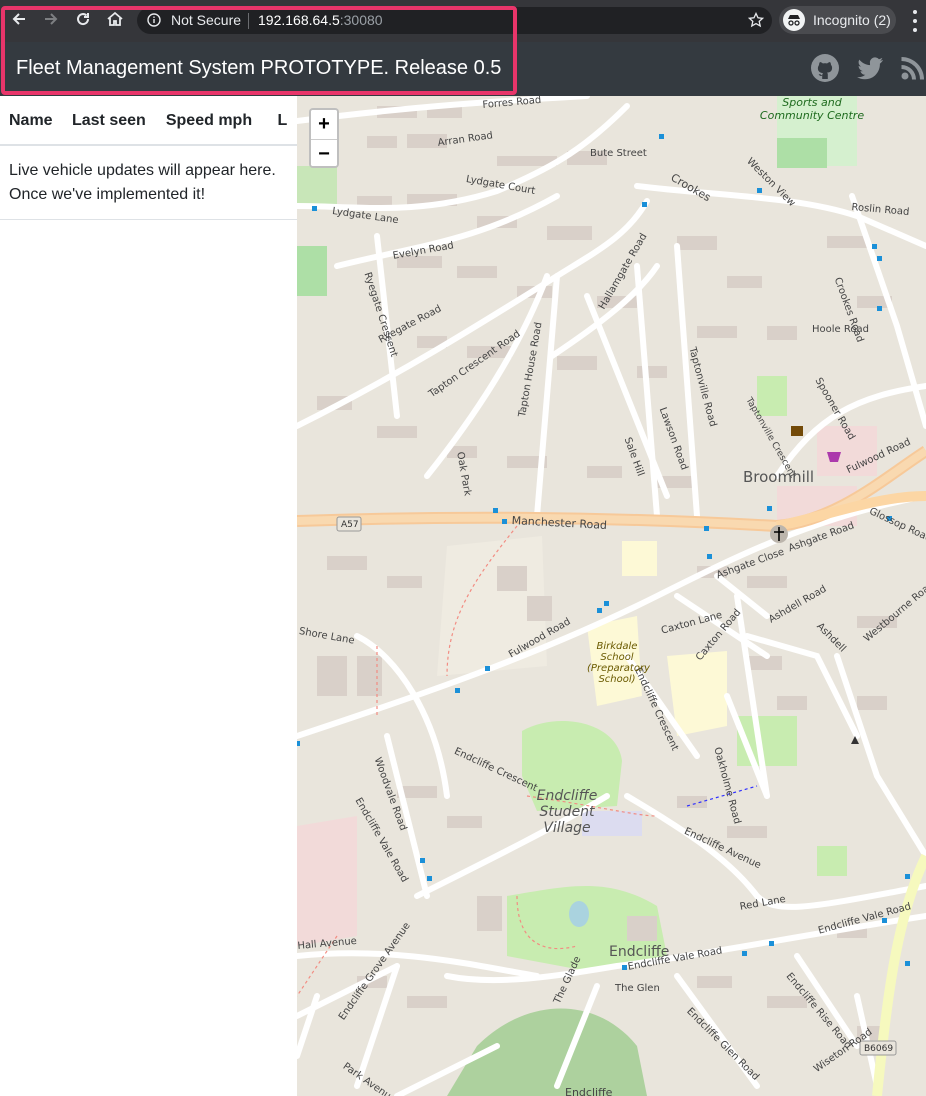 This screenshot has height=1096, width=926. Describe the element at coordinates (280, 121) in the screenshot. I see `column-header-truncated: L` at that location.